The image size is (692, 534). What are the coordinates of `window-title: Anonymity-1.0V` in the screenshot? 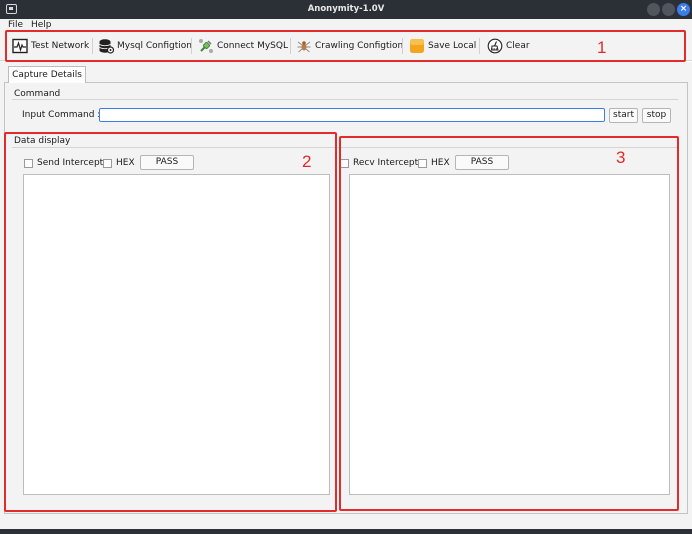 It's located at (346, 9).